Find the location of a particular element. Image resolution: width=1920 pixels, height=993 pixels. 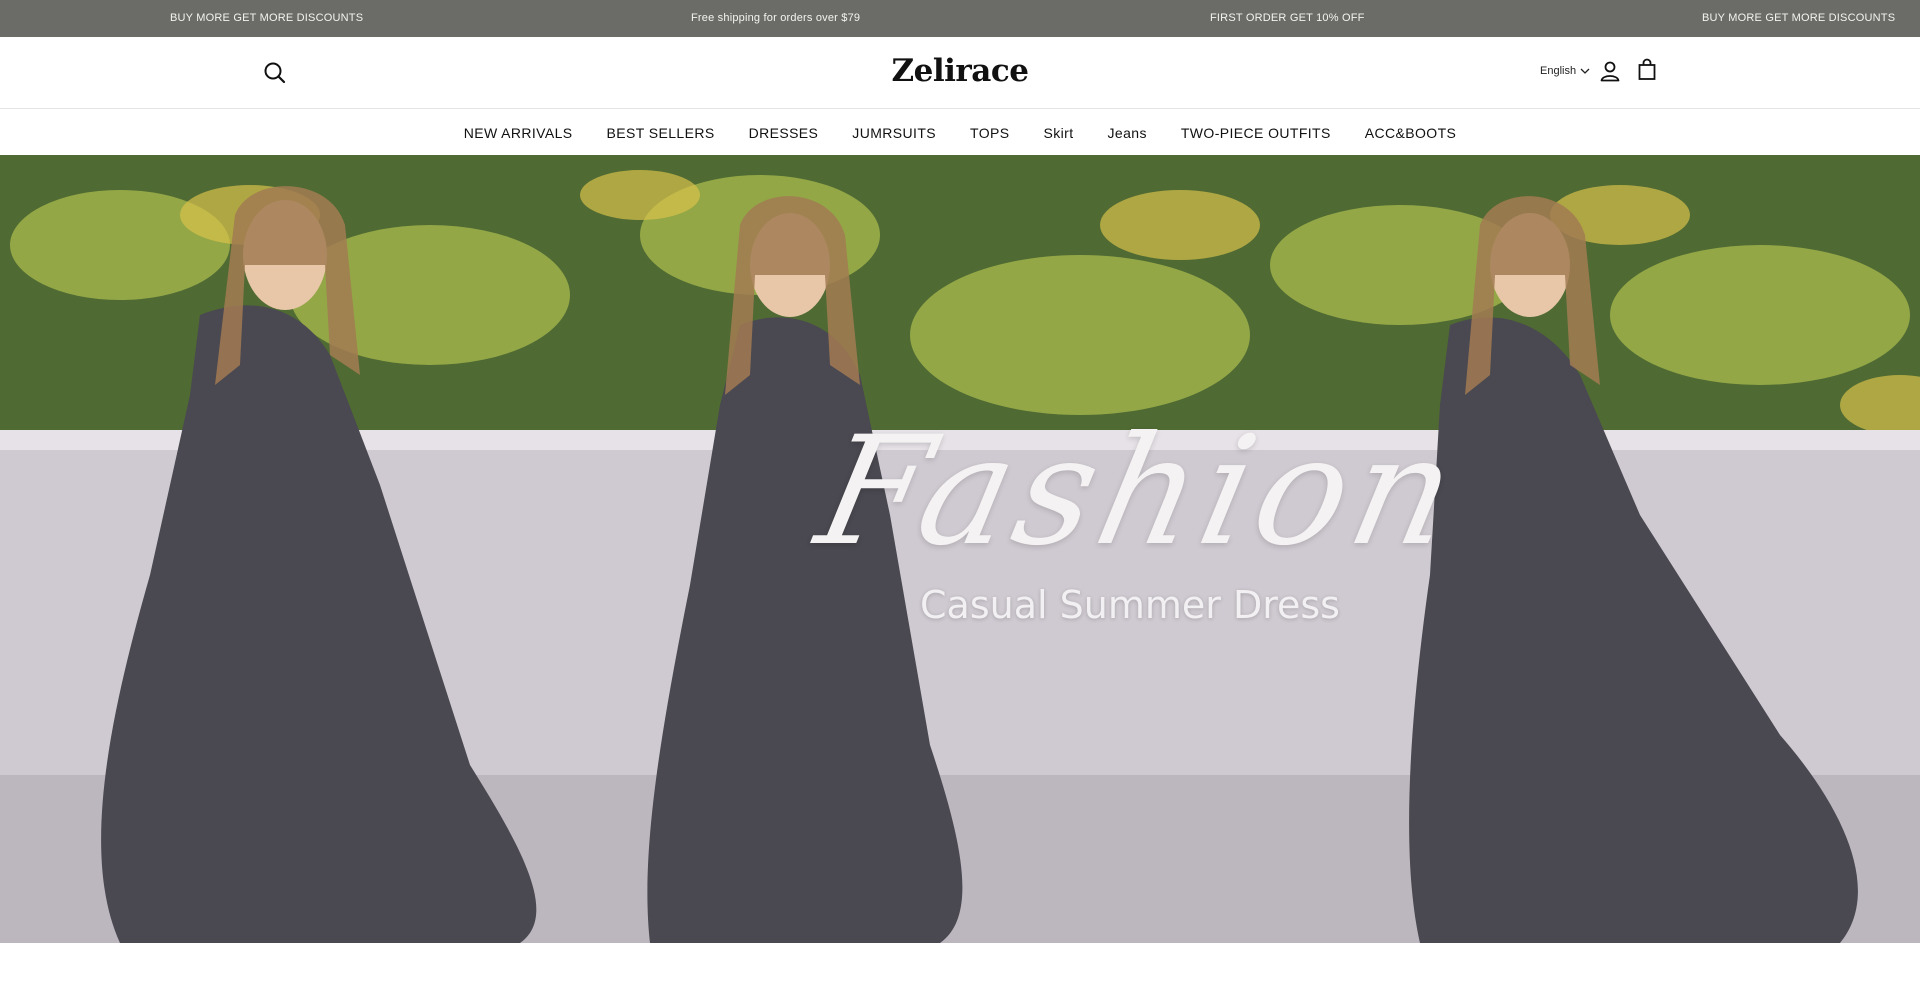

shopping-bag-icon is located at coordinates (1647, 69).